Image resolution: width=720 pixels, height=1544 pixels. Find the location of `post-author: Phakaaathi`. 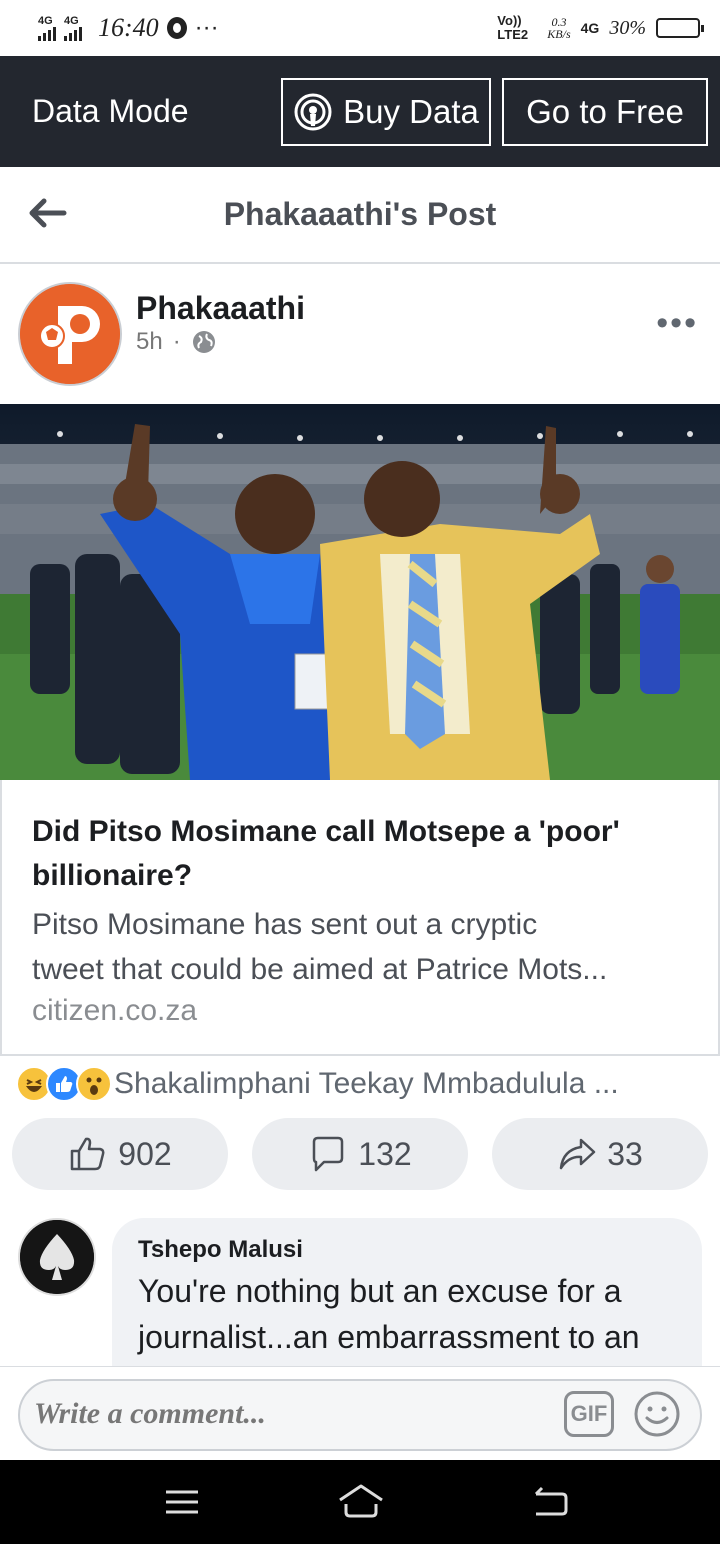

post-author: Phakaaathi is located at coordinates (220, 308).